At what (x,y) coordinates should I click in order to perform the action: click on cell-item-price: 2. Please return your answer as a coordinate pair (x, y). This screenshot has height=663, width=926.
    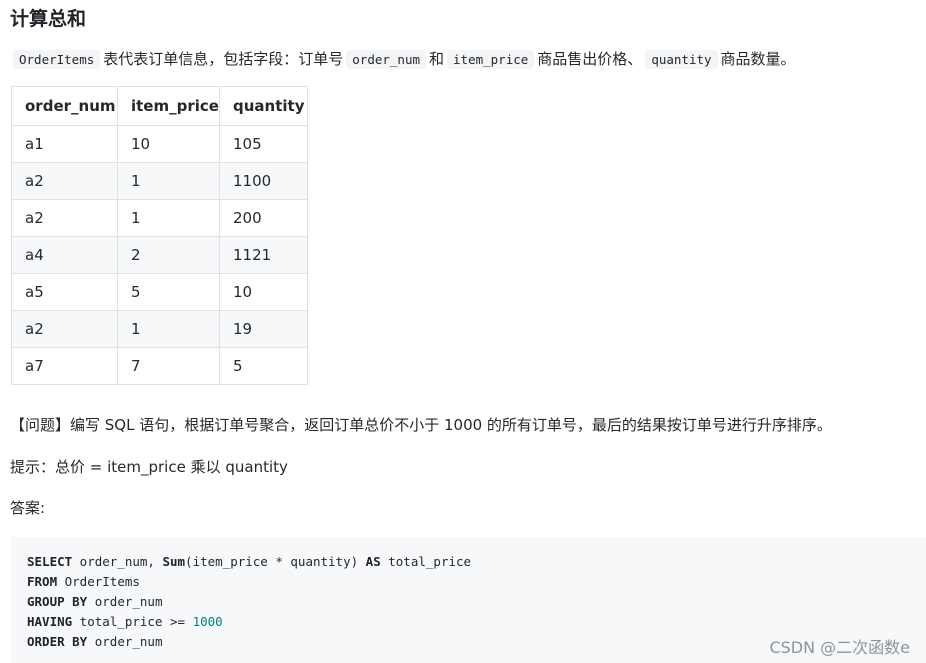
    Looking at the image, I should click on (168, 255).